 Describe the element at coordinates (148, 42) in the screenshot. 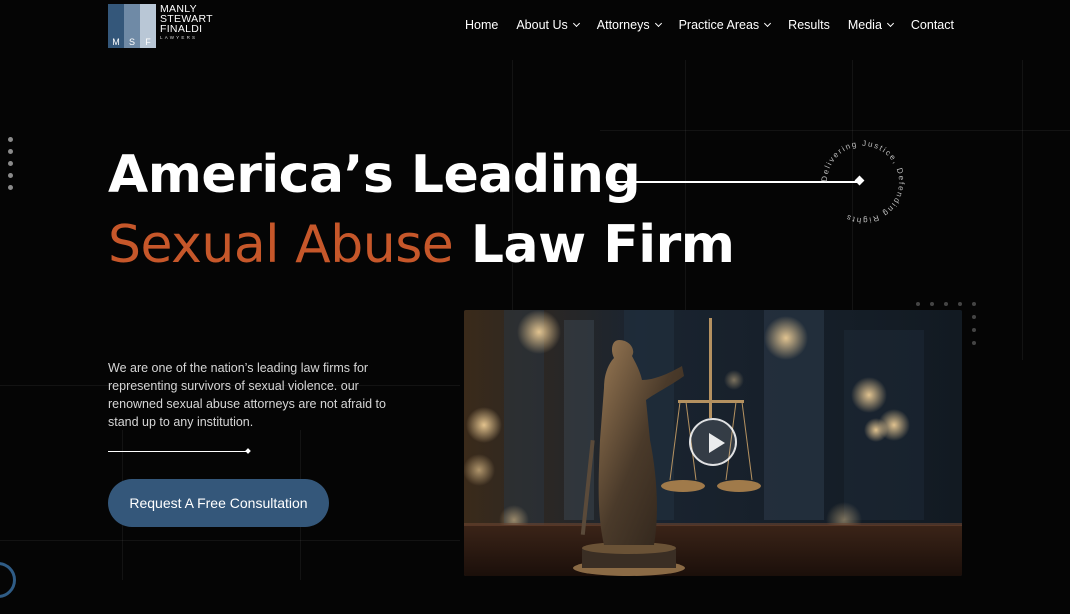

I see `logo-letter: F` at that location.